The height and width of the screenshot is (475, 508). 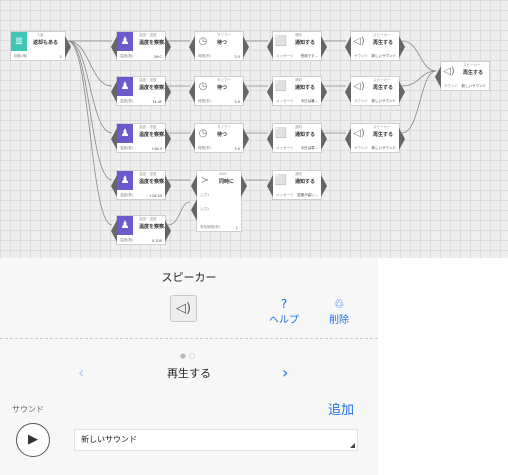 What do you see at coordinates (223, 174) in the screenshot?
I see `node-category: AND` at bounding box center [223, 174].